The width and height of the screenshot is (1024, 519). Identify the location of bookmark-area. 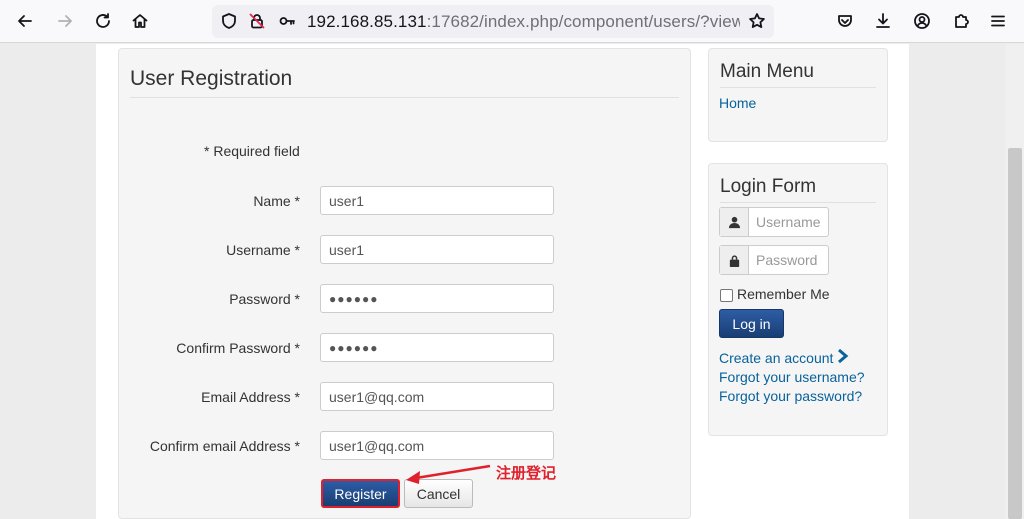
(757, 21).